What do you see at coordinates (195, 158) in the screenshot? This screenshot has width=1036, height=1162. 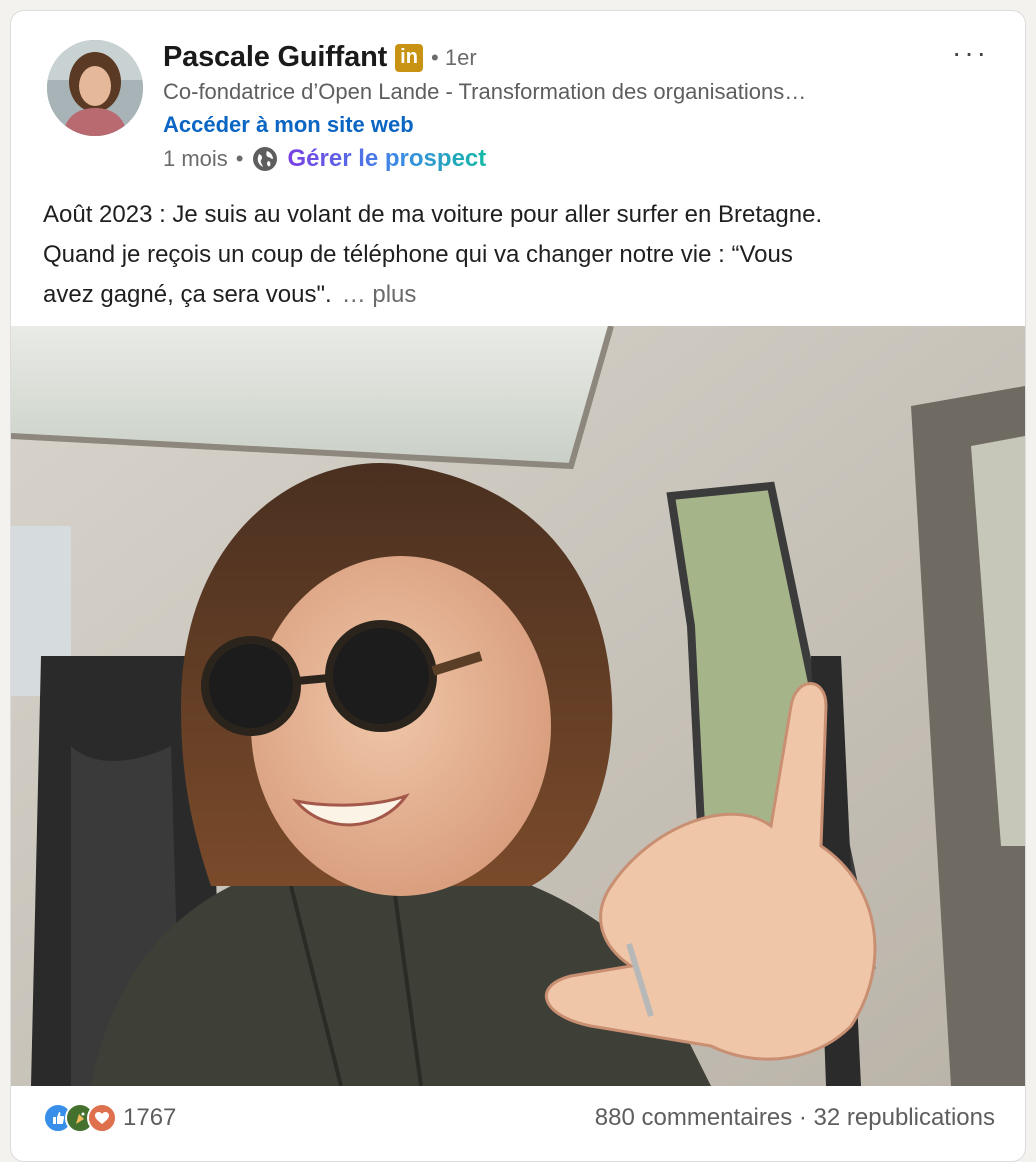 I see `post-time: 1 mois` at bounding box center [195, 158].